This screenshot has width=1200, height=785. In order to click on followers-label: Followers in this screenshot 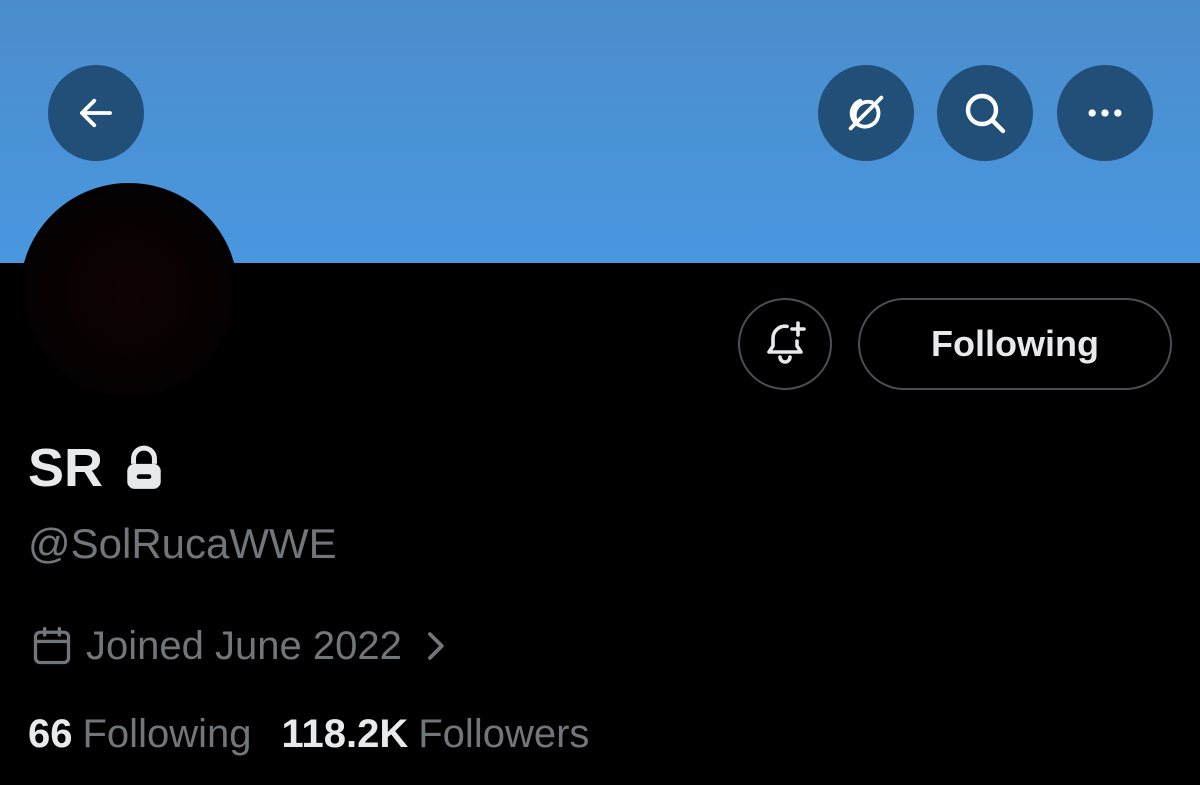, I will do `click(504, 733)`.